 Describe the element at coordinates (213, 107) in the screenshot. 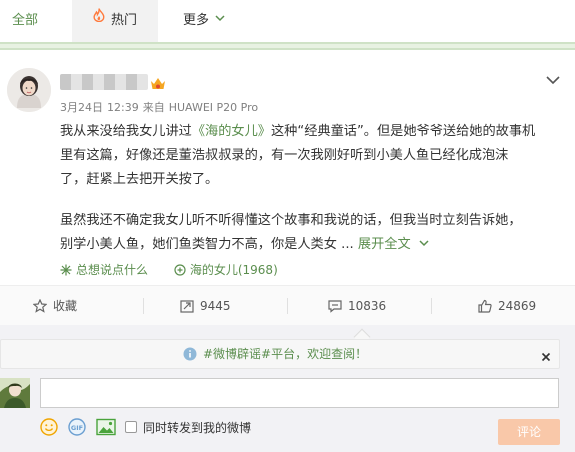

I see `post-device: HUAWEI P20 Pro` at that location.